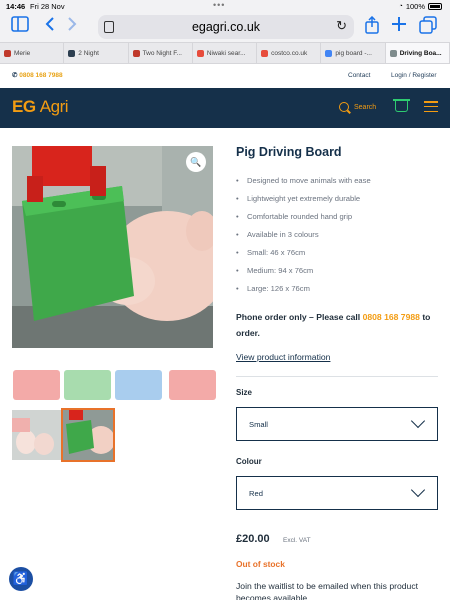 The image size is (450, 600). I want to click on share-icon, so click(372, 25).